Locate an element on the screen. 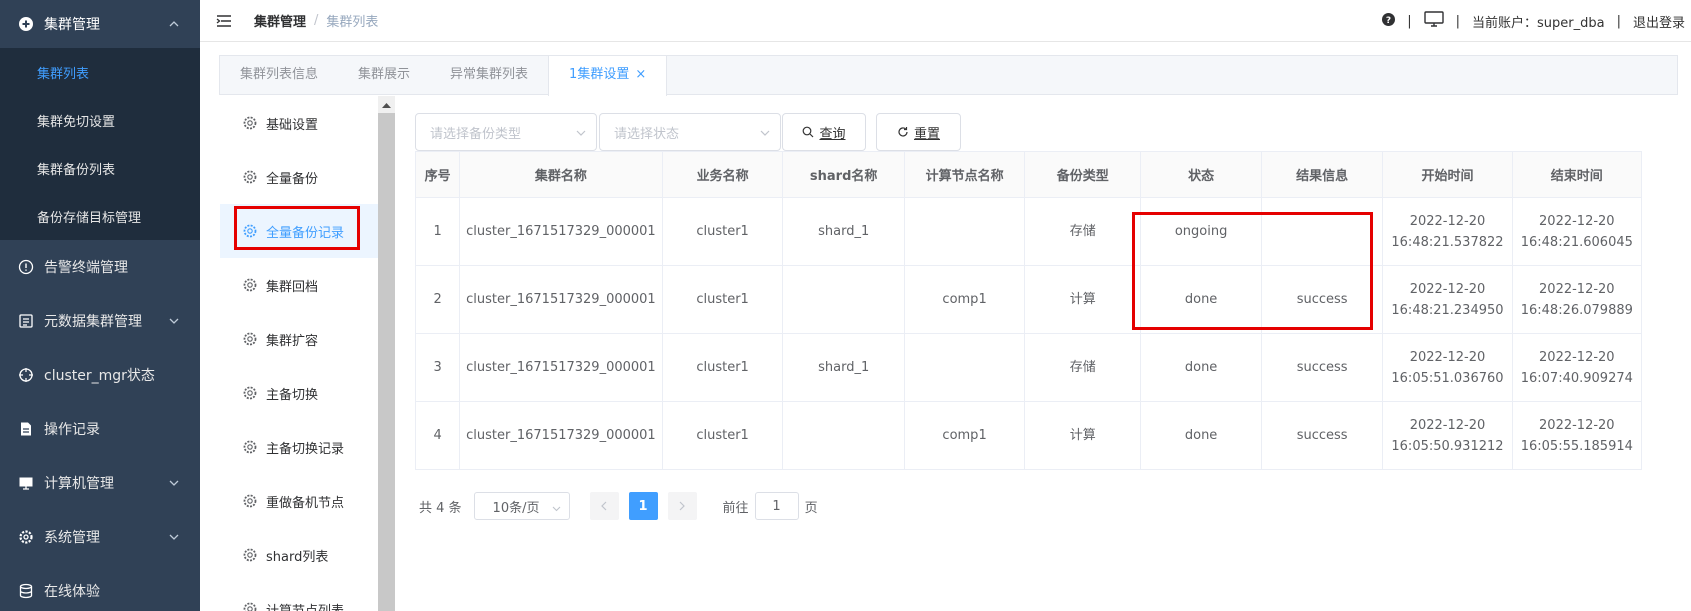 The width and height of the screenshot is (1691, 611). current-account: 当前账户：super_dba is located at coordinates (1538, 23).